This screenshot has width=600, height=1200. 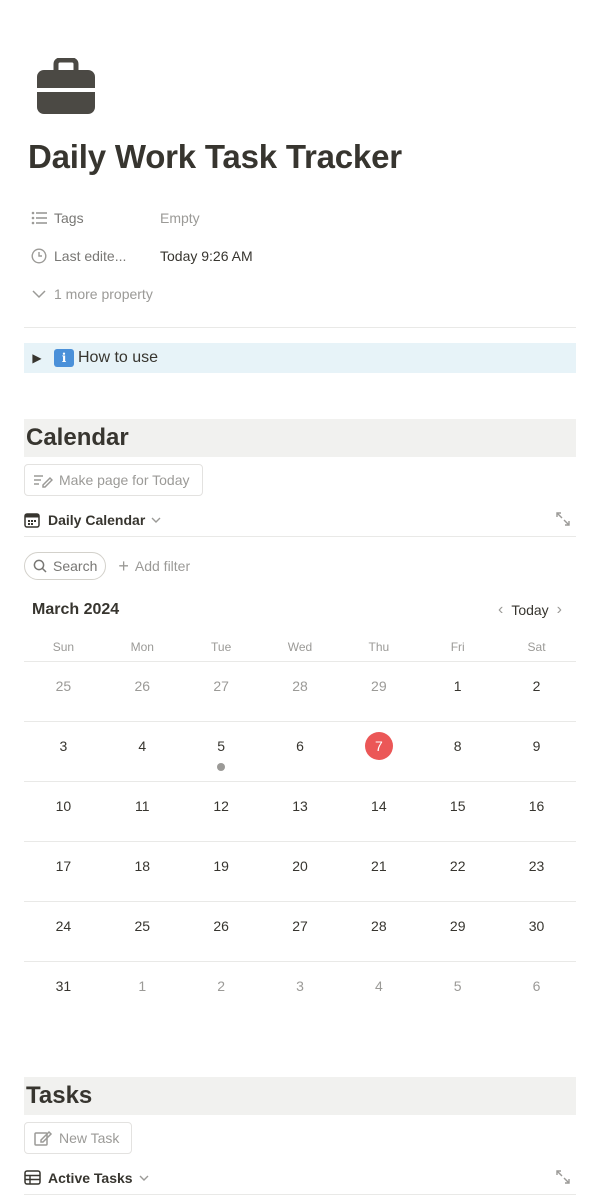 I want to click on divider, so click(x=300, y=327).